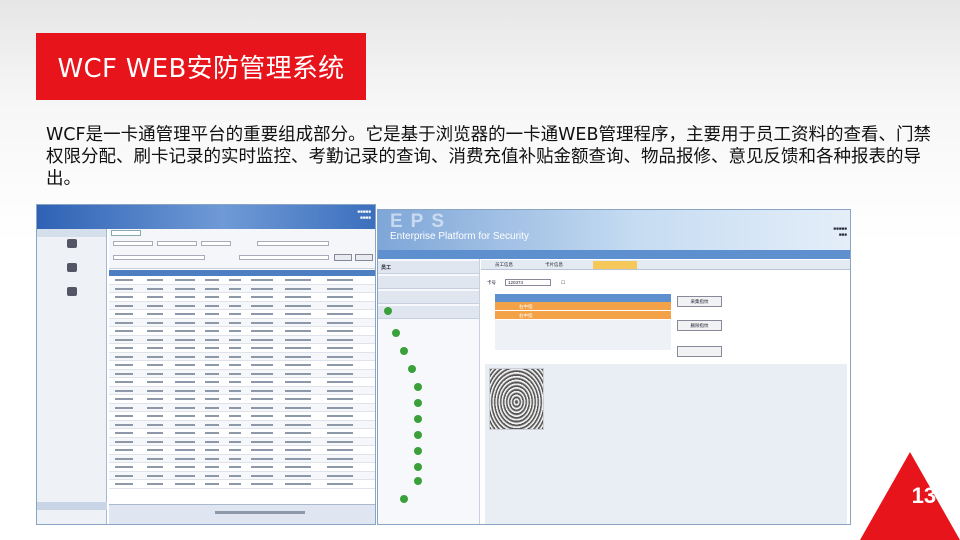 The width and height of the screenshot is (960, 540). What do you see at coordinates (528, 282) in the screenshot?
I see `card-select: 120374` at bounding box center [528, 282].